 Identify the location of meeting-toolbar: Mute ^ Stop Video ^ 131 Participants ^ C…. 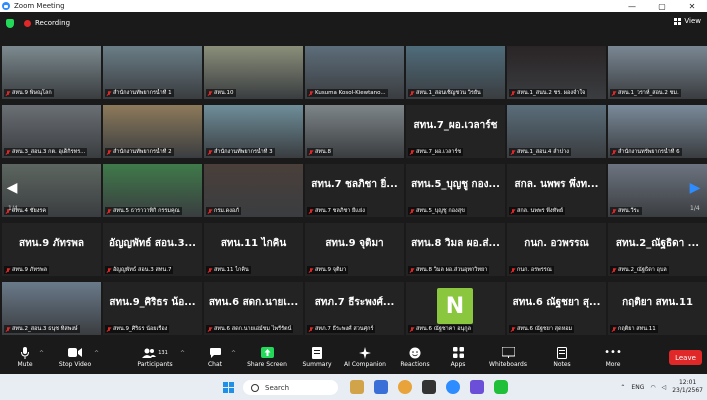
(353, 358).